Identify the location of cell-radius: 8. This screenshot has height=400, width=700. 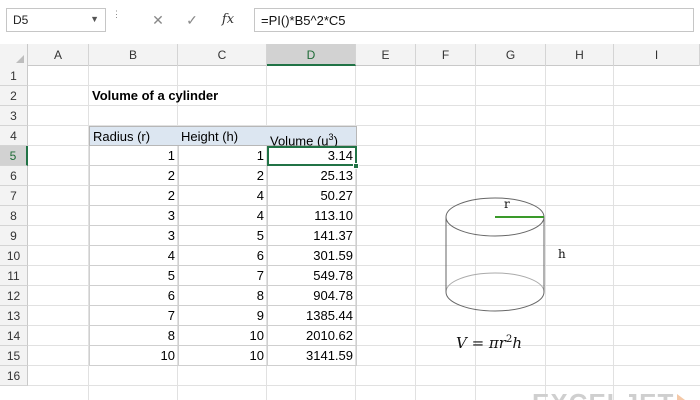
(134, 336).